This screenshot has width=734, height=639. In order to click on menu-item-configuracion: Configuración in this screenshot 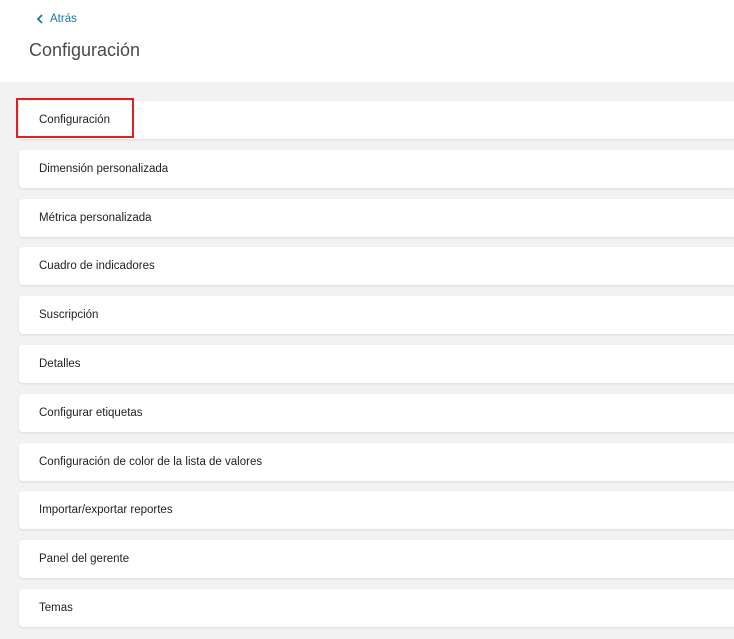, I will do `click(376, 120)`.